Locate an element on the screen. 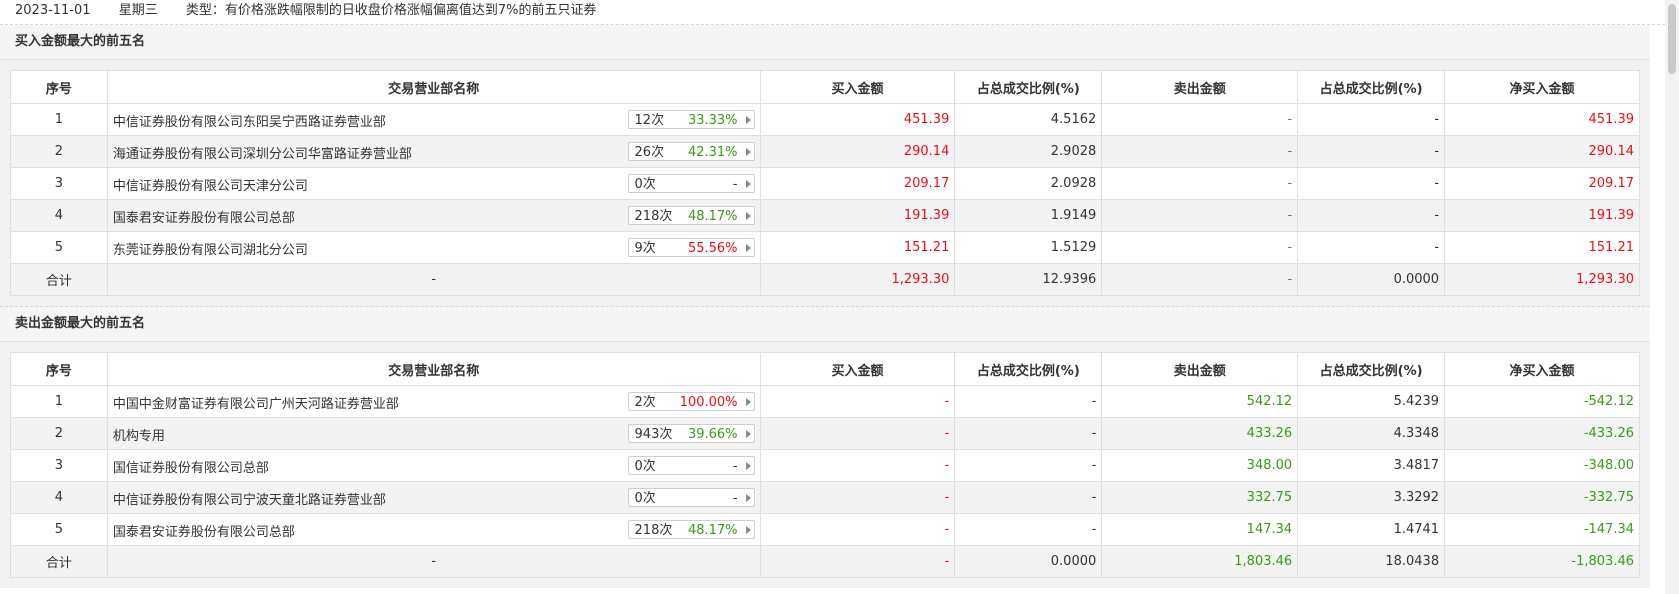 Image resolution: width=1679 pixels, height=594 pixels. branch-cell: 海通证券股份有限公司深圳分公司华富路证券营业部 26次 42.31% is located at coordinates (433, 151).